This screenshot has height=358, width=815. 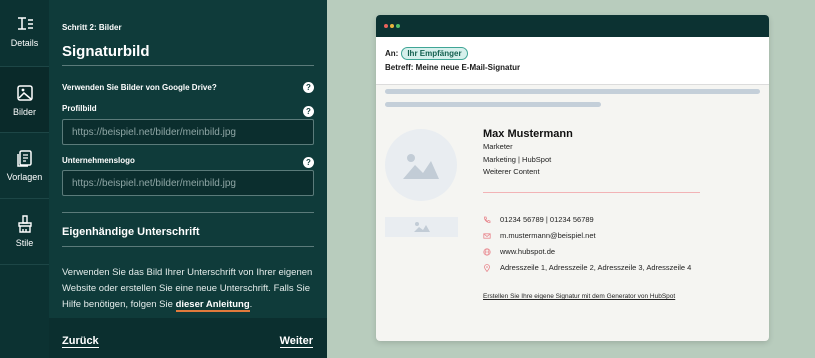 I want to click on company-logo-input: https://beispiel.net/bilder/meinbild.jpg, so click(x=188, y=183).